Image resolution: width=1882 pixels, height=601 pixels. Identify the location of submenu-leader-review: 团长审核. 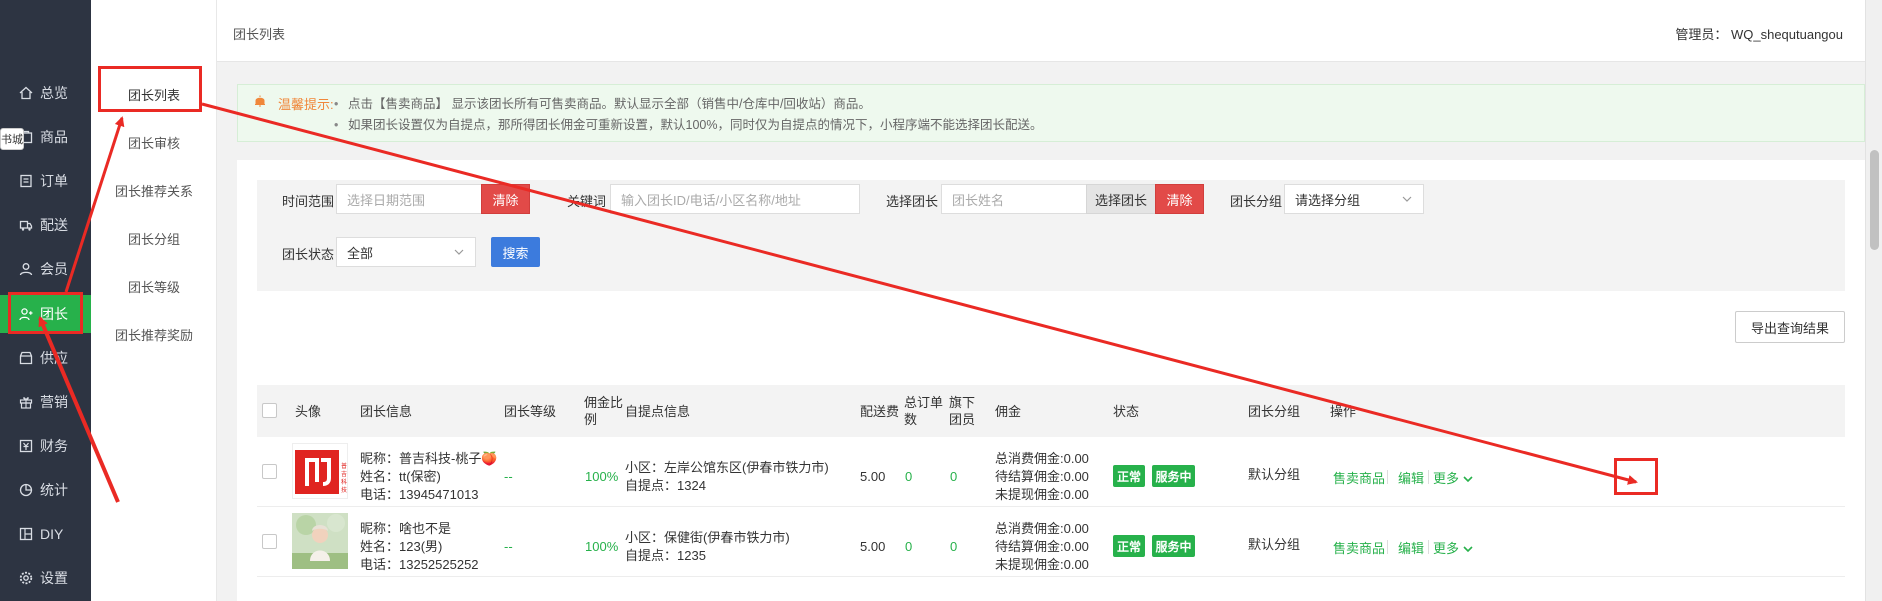
(154, 142).